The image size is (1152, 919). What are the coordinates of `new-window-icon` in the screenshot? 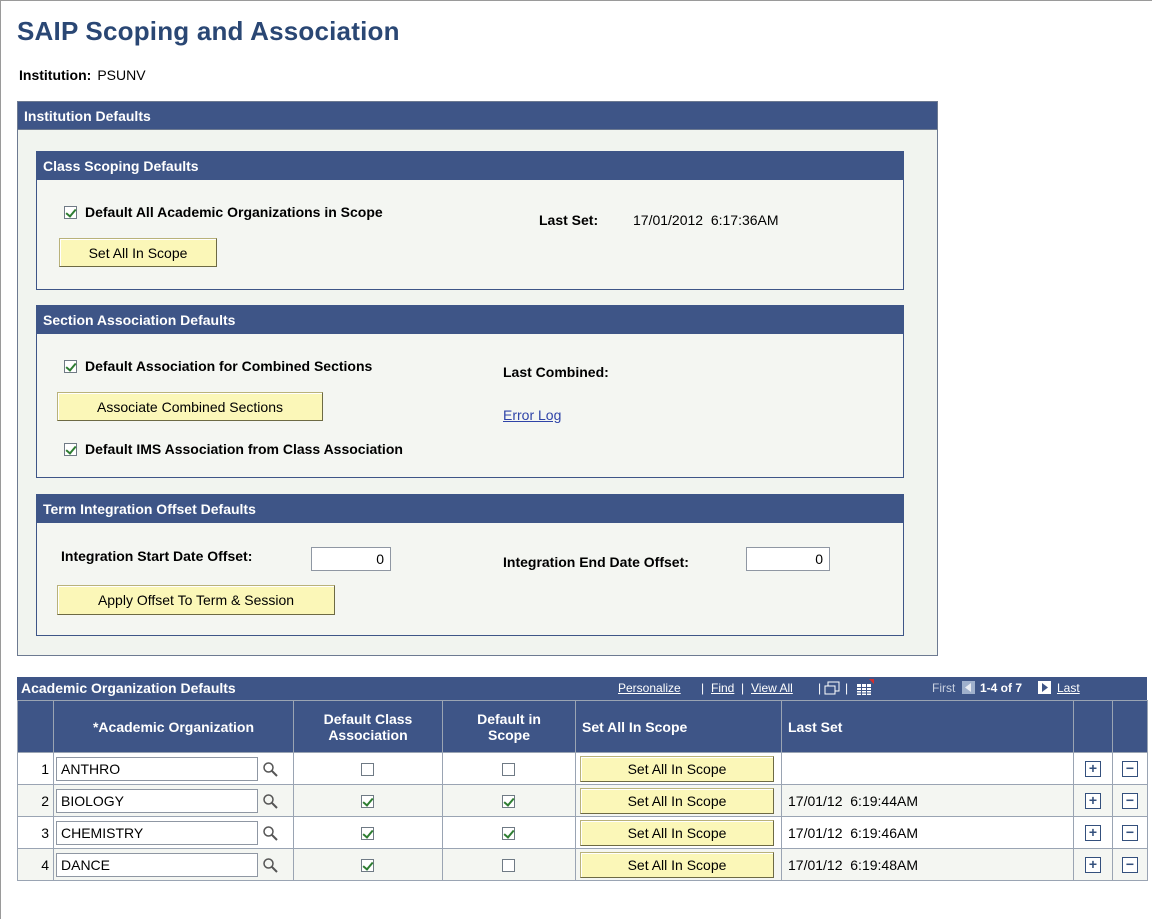 It's located at (832, 688).